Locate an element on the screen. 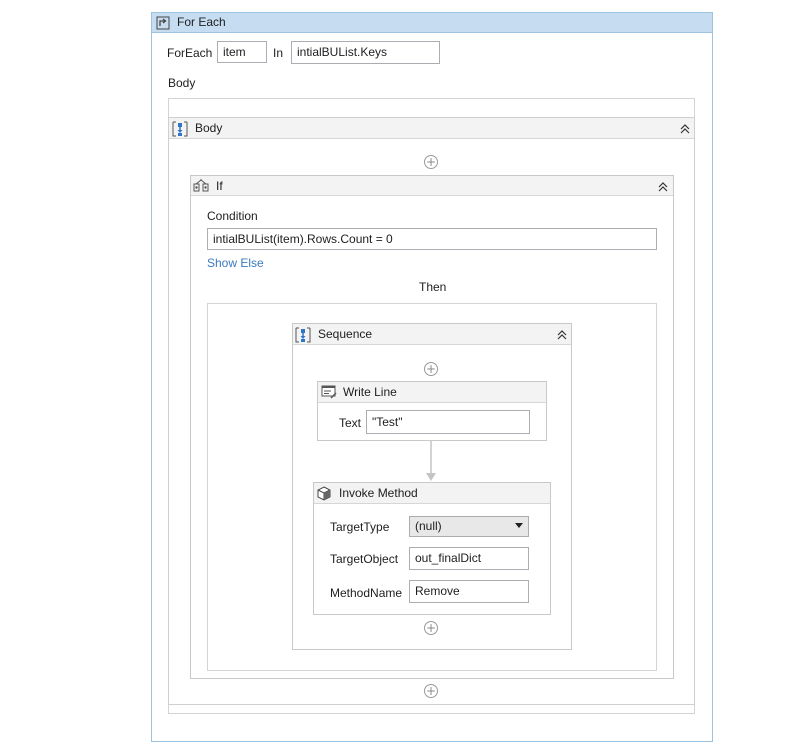 The height and width of the screenshot is (748, 803). then-label: Then is located at coordinates (433, 287).